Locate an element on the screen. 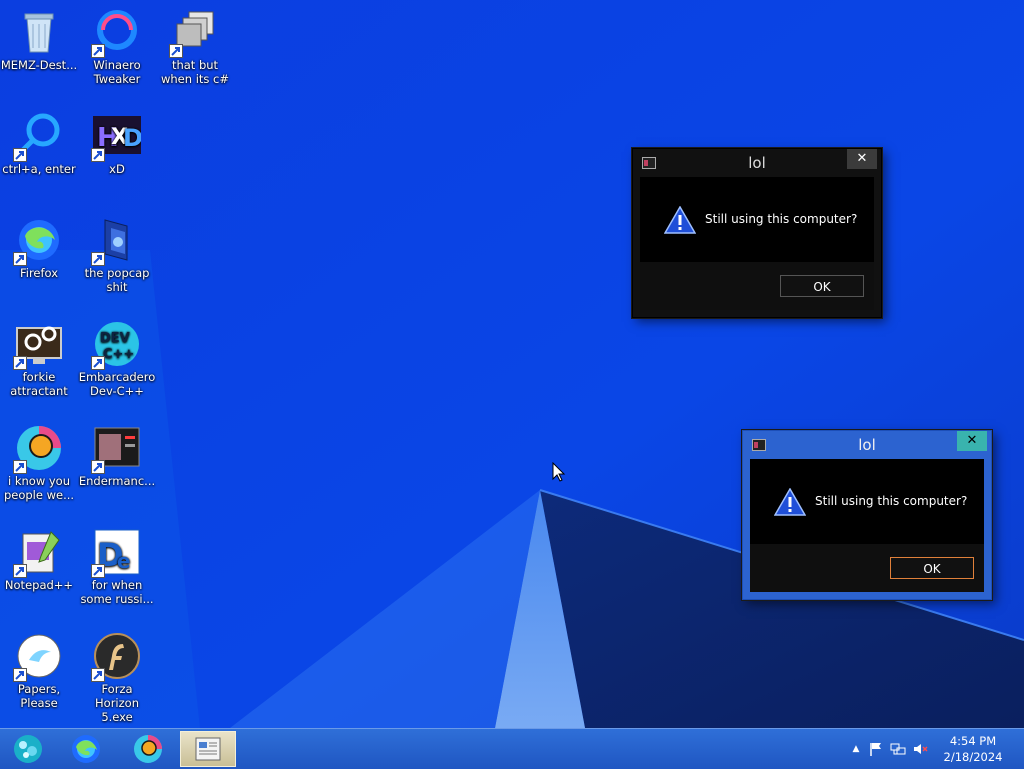  desktop-icon-winaero-tweaker: Winaero Tweaker is located at coordinates (117, 47).